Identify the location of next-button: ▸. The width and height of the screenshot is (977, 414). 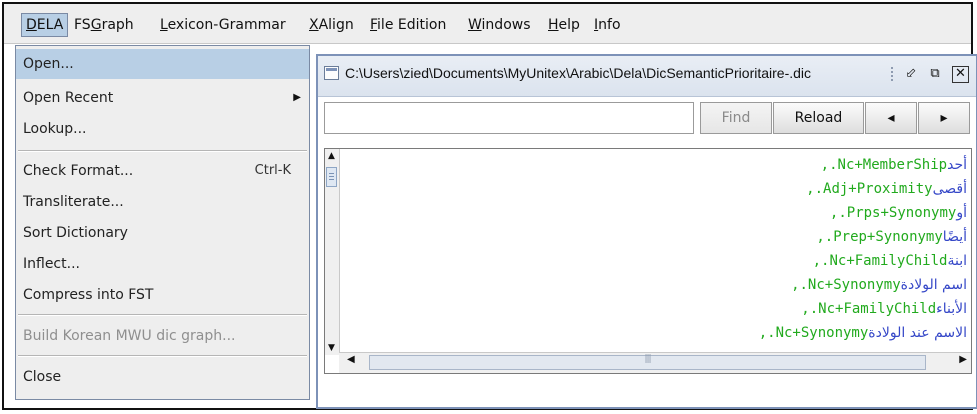
(944, 118).